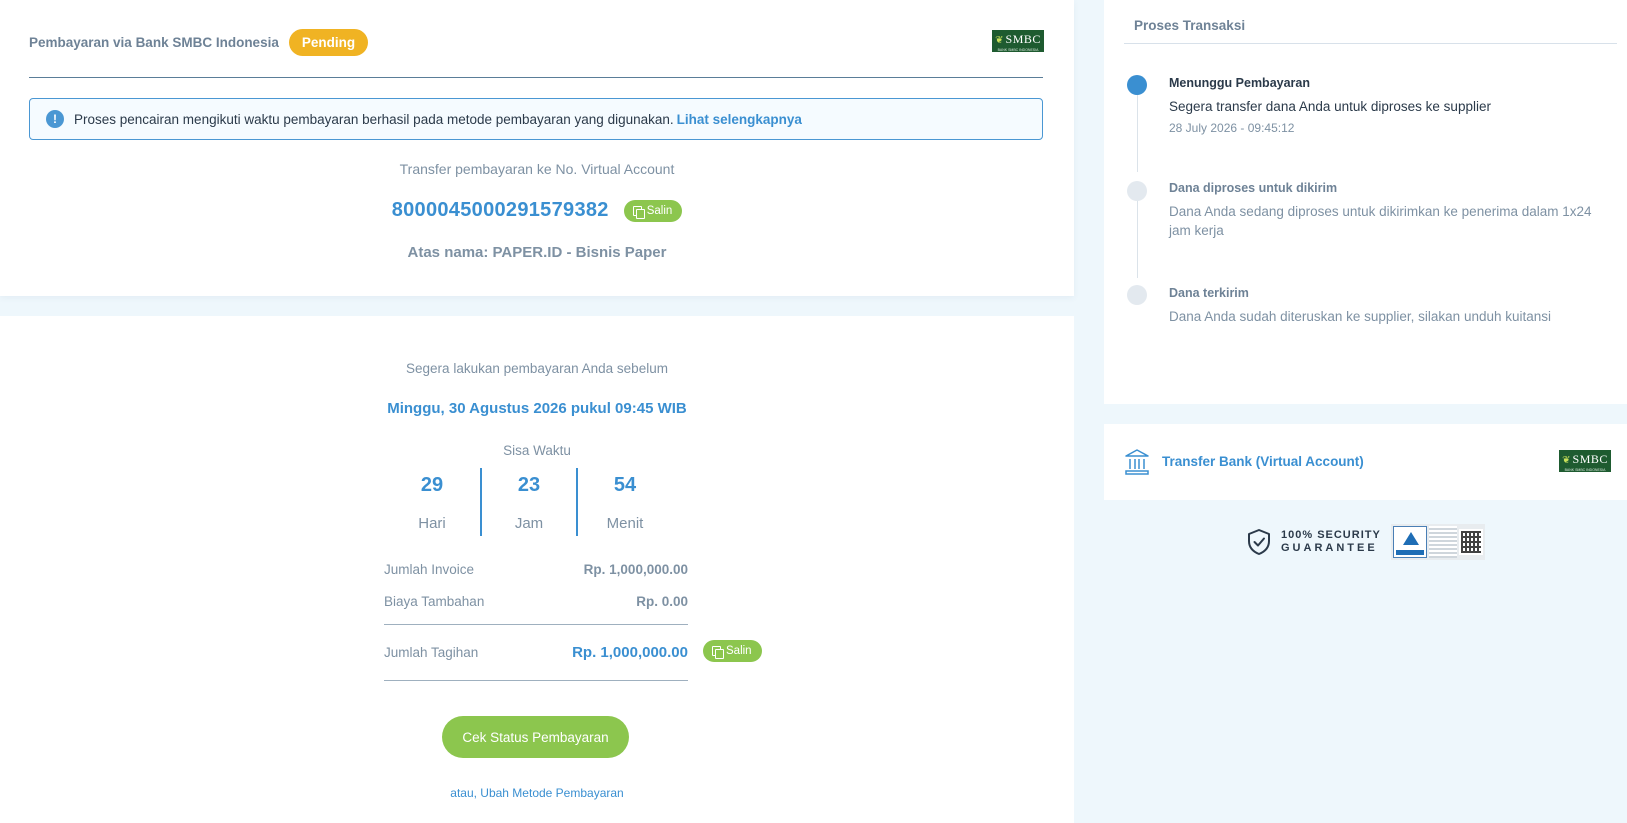  What do you see at coordinates (154, 42) in the screenshot?
I see `payment-title: Pembayaran via Bank SMBC Indonesia` at bounding box center [154, 42].